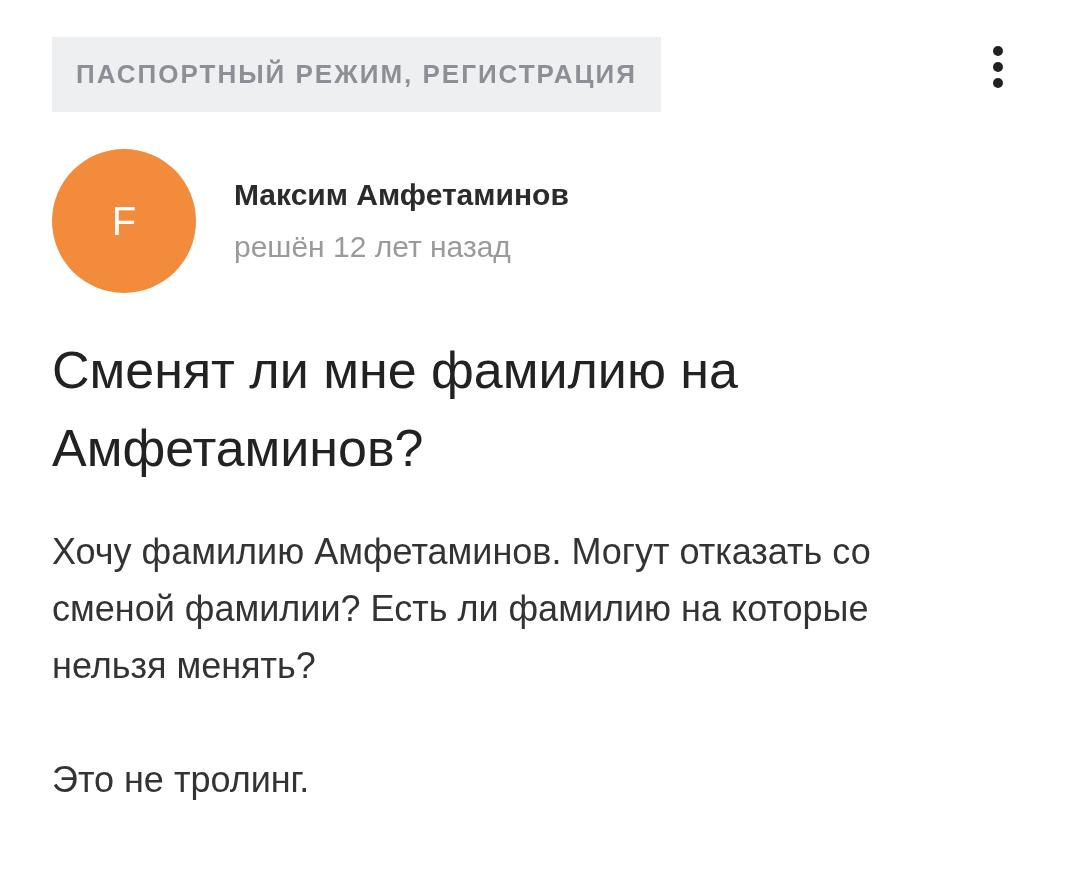  What do you see at coordinates (356, 74) in the screenshot?
I see `category-tag: ПАСПОРТНЫЙ РЕЖИМ, РЕГИСТРАЦИЯ` at bounding box center [356, 74].